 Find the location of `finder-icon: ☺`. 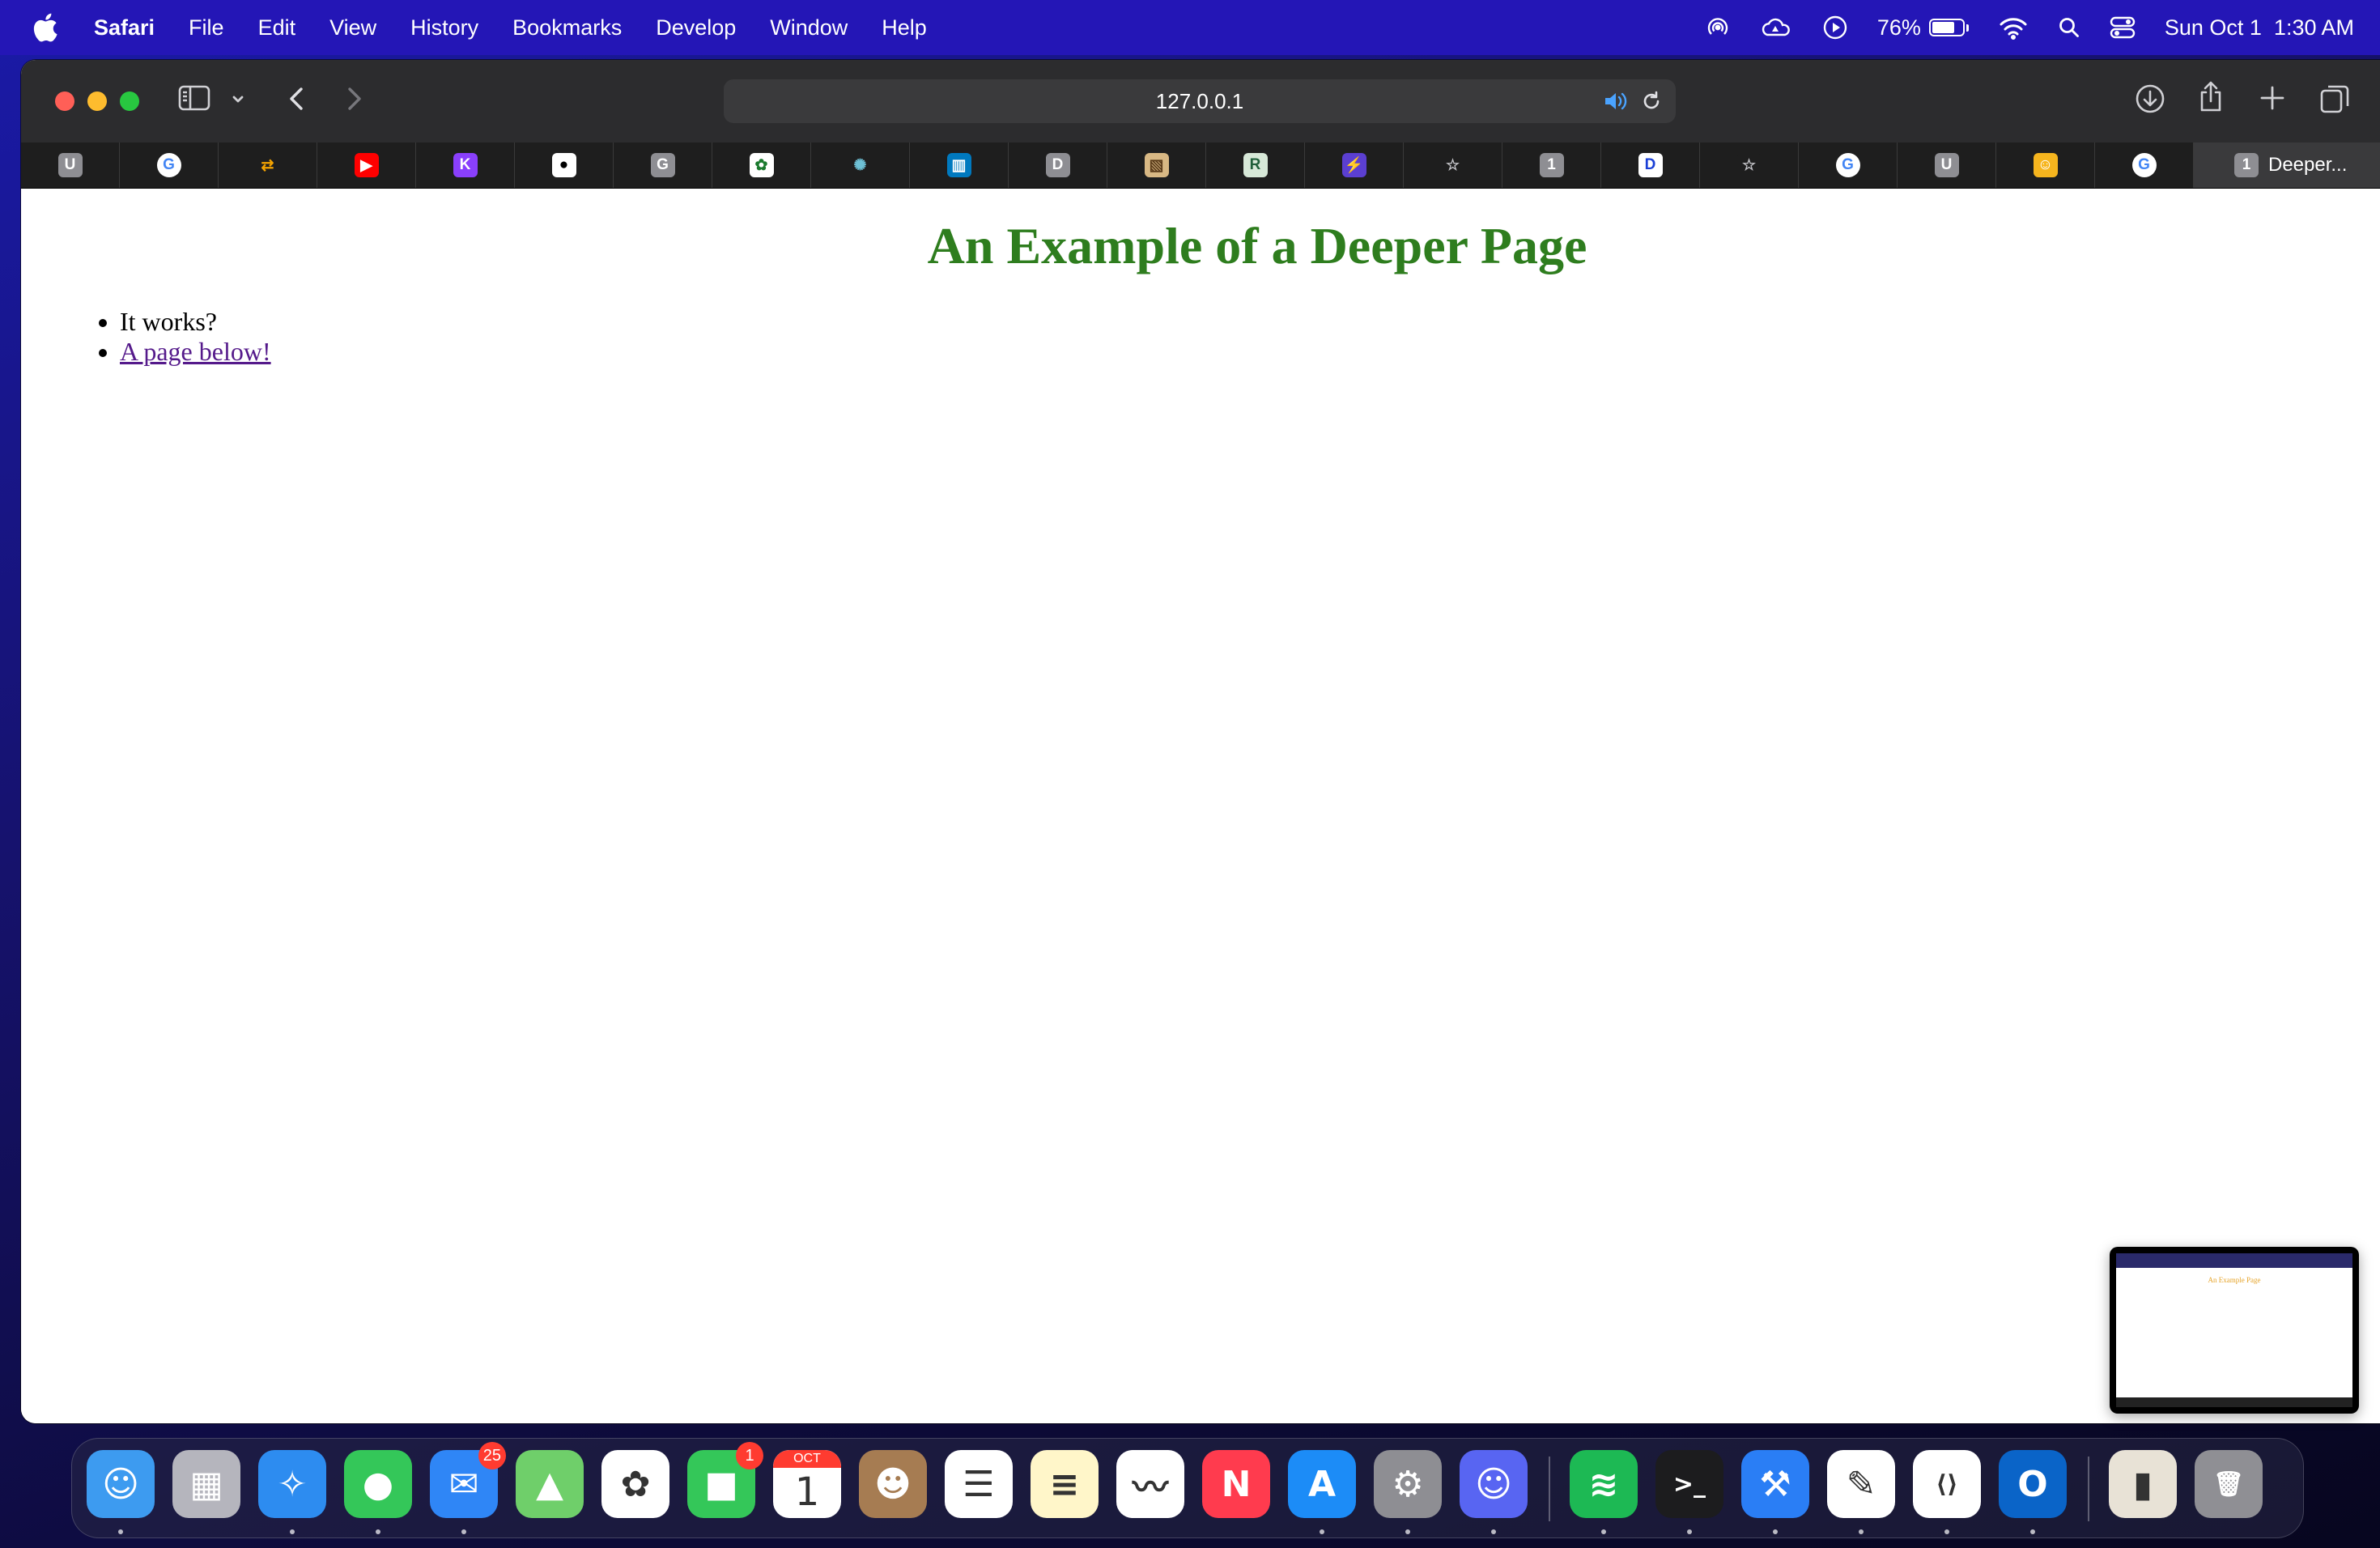

finder-icon: ☺ is located at coordinates (121, 1484).